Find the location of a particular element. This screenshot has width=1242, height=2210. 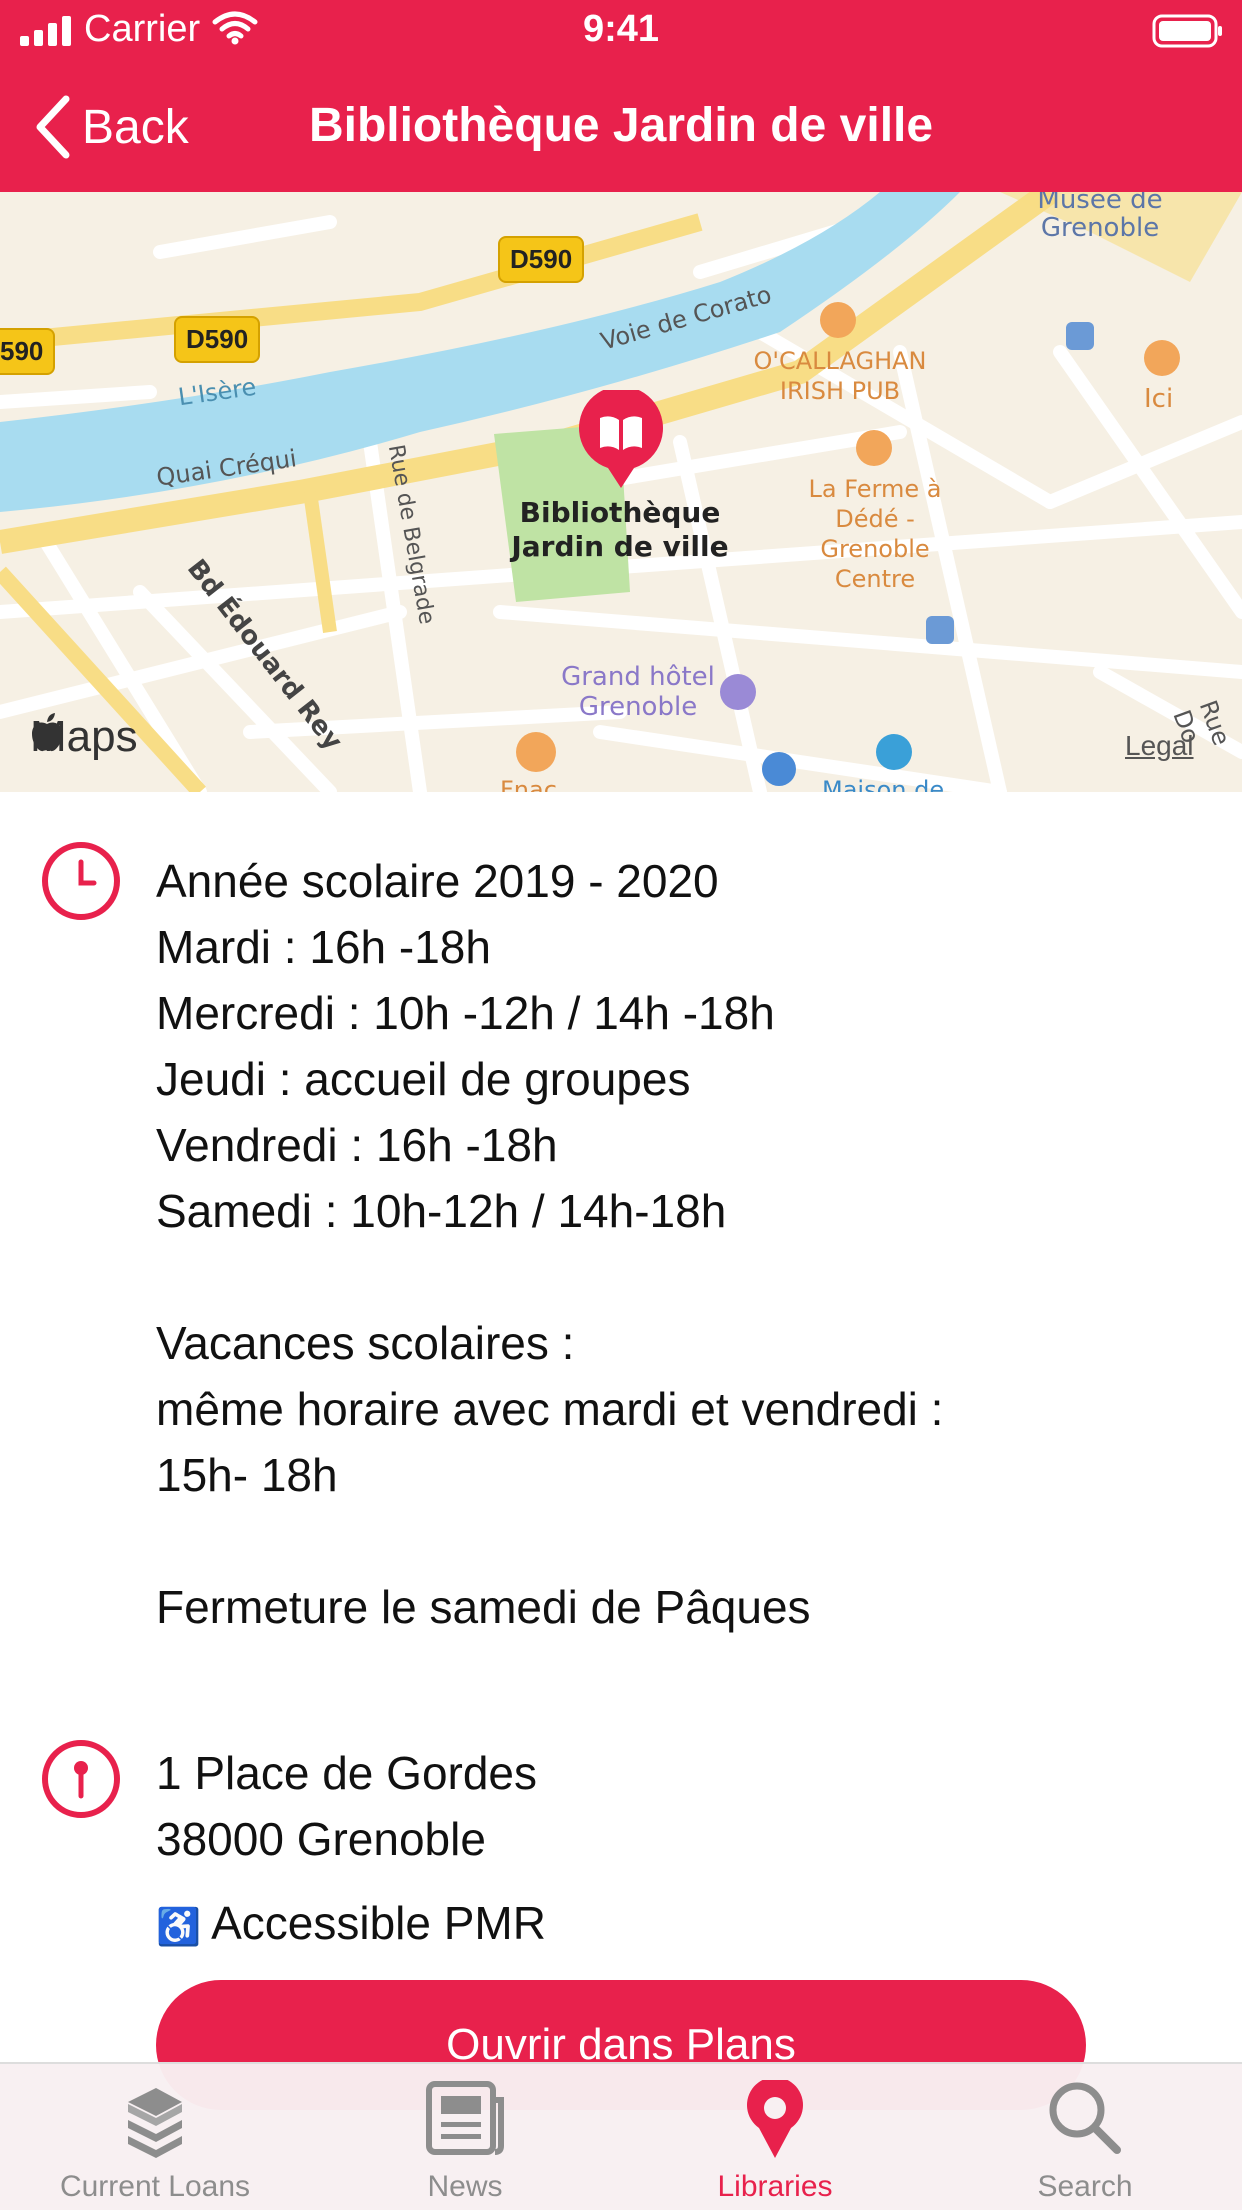

parking-icon is located at coordinates (779, 769).